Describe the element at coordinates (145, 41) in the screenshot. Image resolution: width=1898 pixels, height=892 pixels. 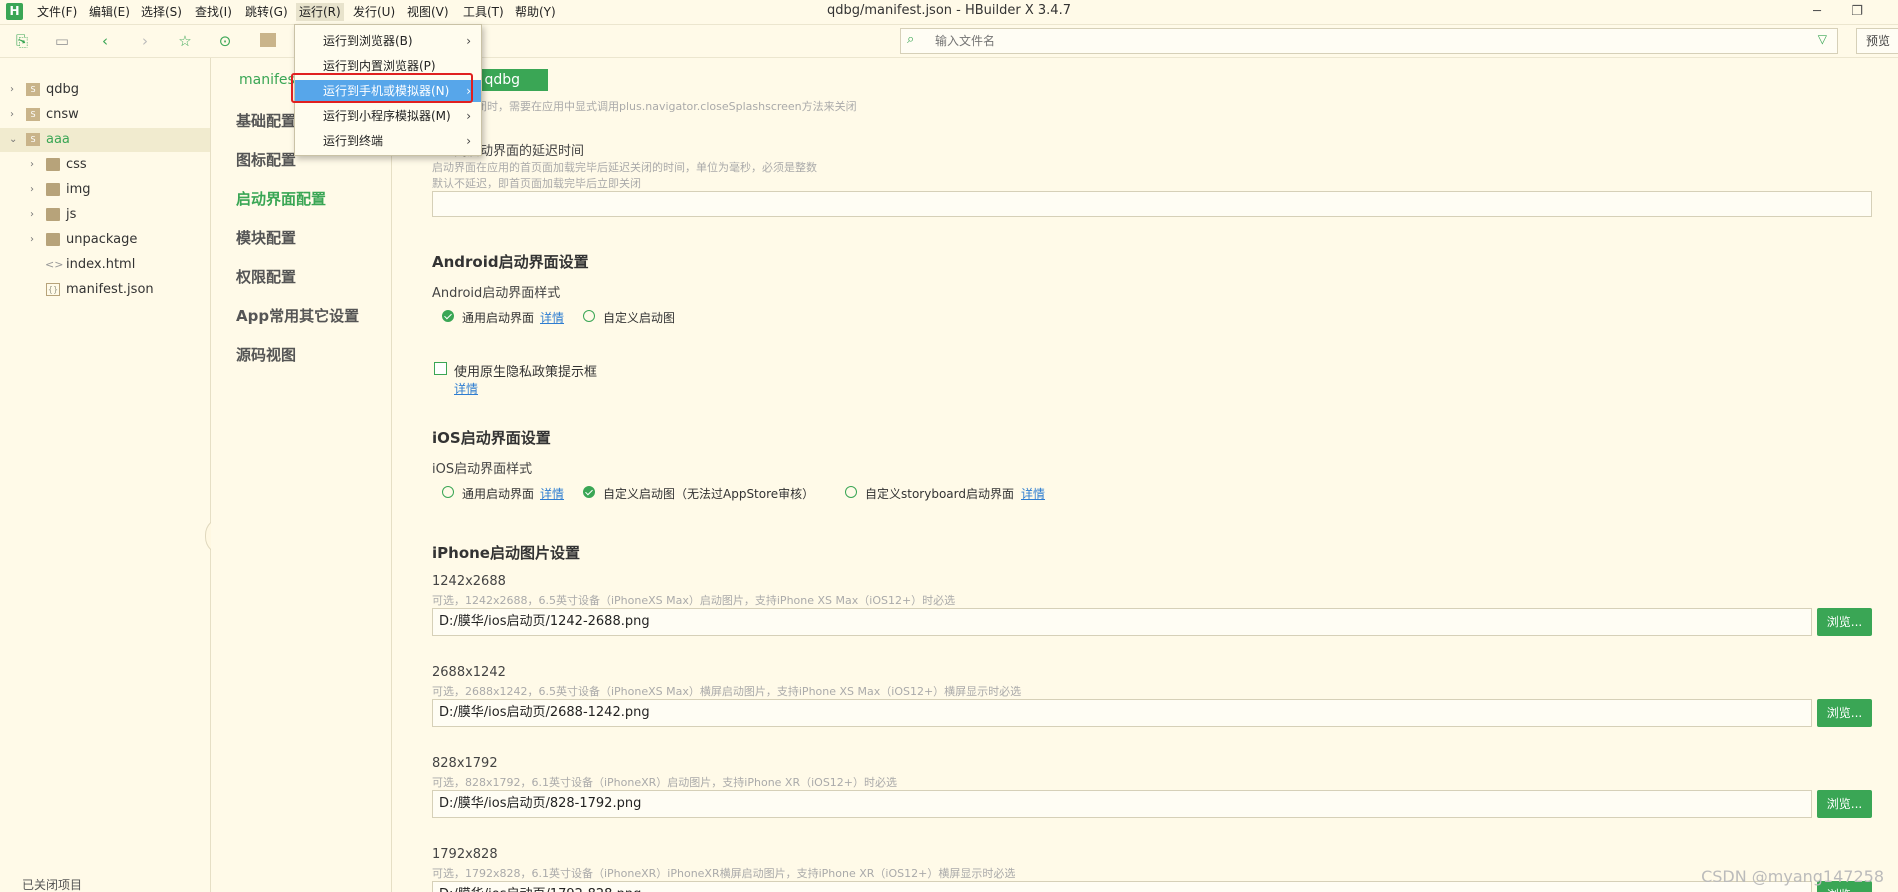
I see `forward-icon: ›` at that location.